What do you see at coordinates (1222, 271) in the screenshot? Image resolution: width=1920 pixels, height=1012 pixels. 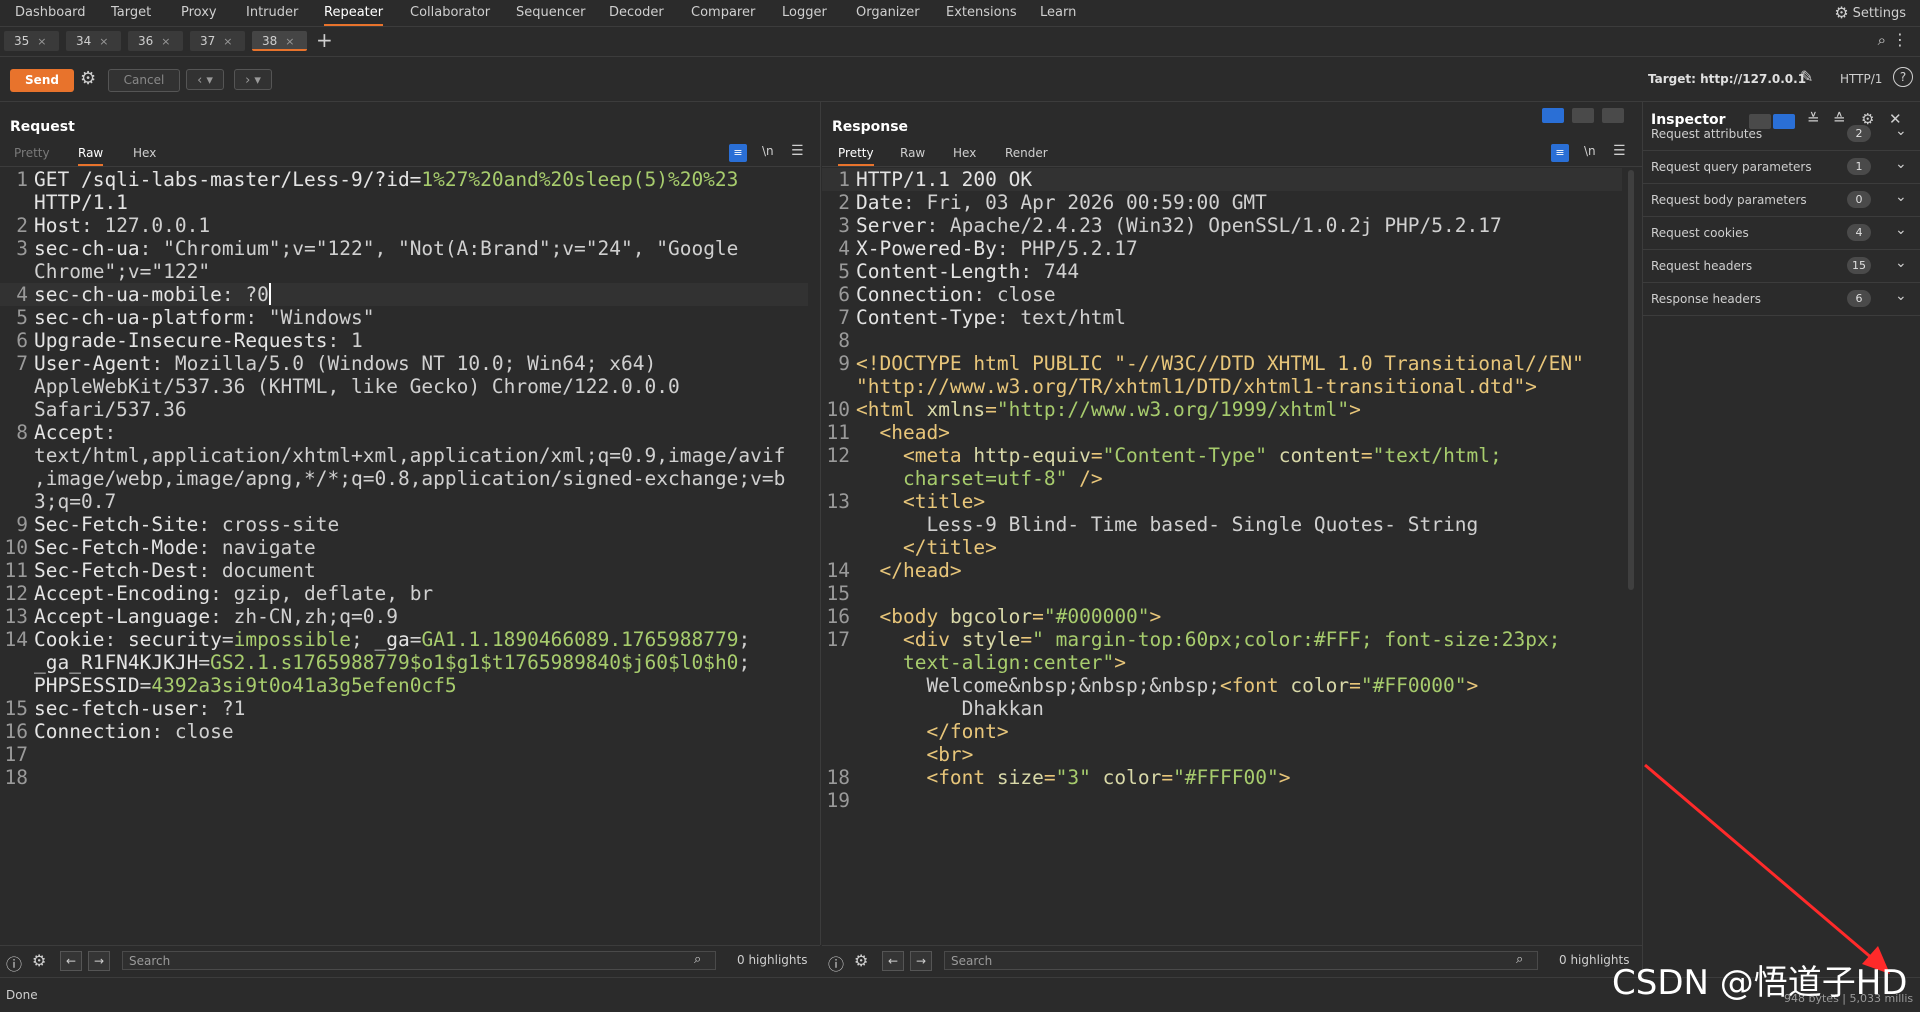 I see `code-line: 5 Content-Length: 744` at bounding box center [1222, 271].